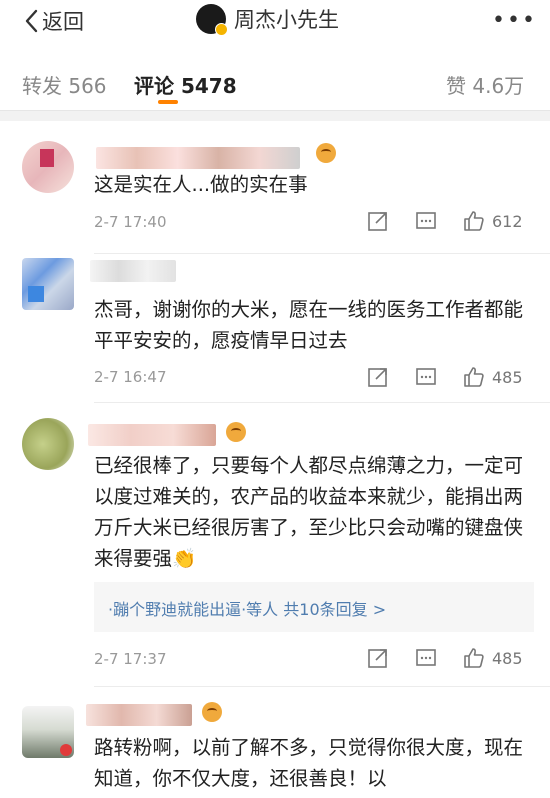  I want to click on page-title: 周杰小先生, so click(286, 20).